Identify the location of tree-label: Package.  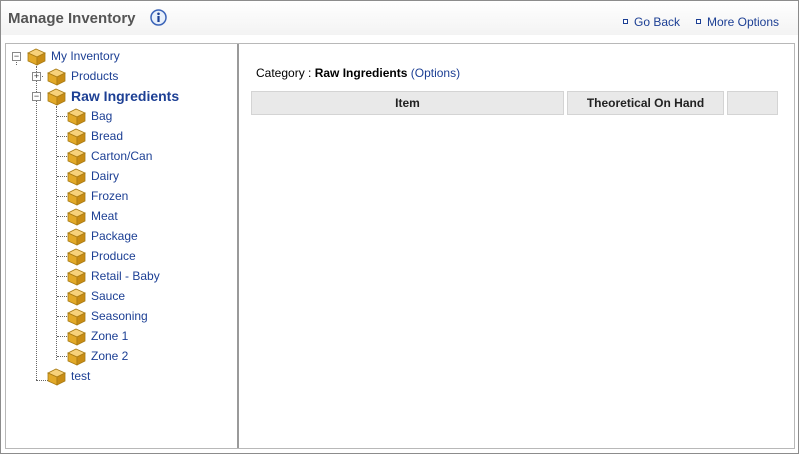
(114, 236).